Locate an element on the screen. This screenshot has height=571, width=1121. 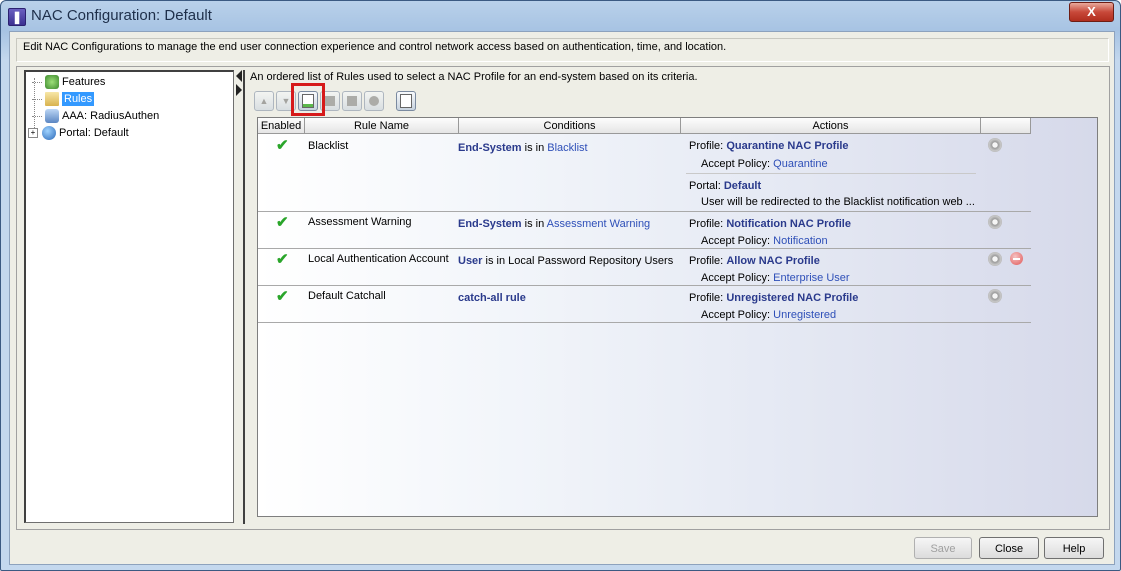
rule-condition: End-System is in Assessment Warning is located at coordinates (554, 224).